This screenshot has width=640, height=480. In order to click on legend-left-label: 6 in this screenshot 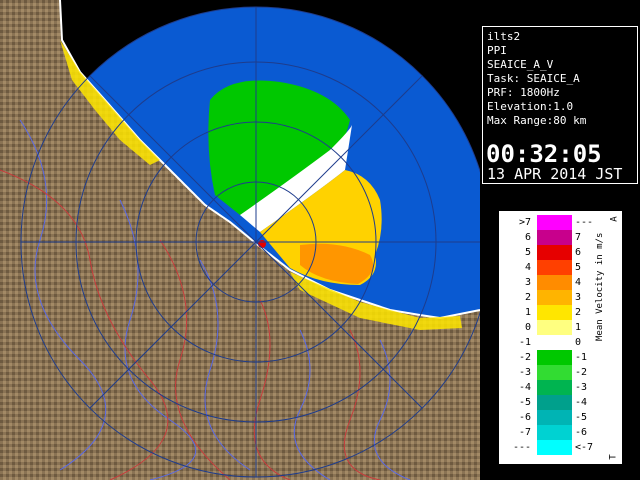, I will do `click(527, 237)`.